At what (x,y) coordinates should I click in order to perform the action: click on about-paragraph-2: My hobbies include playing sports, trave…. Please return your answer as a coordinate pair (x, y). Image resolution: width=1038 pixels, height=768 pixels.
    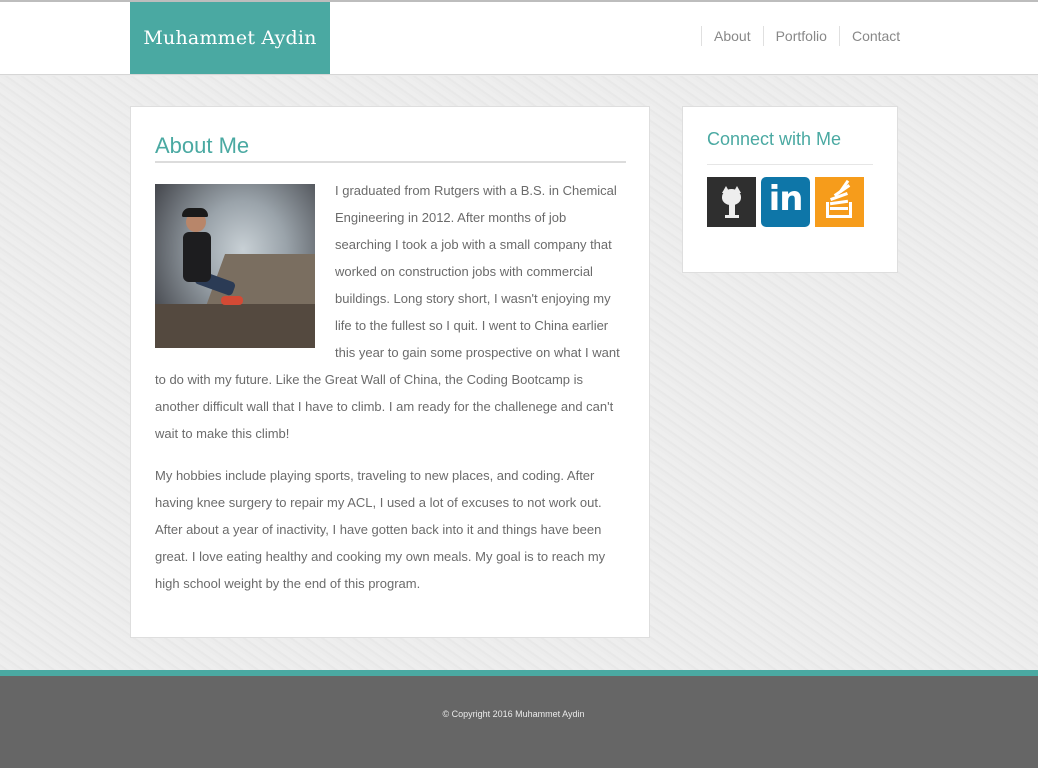
    Looking at the image, I should click on (380, 529).